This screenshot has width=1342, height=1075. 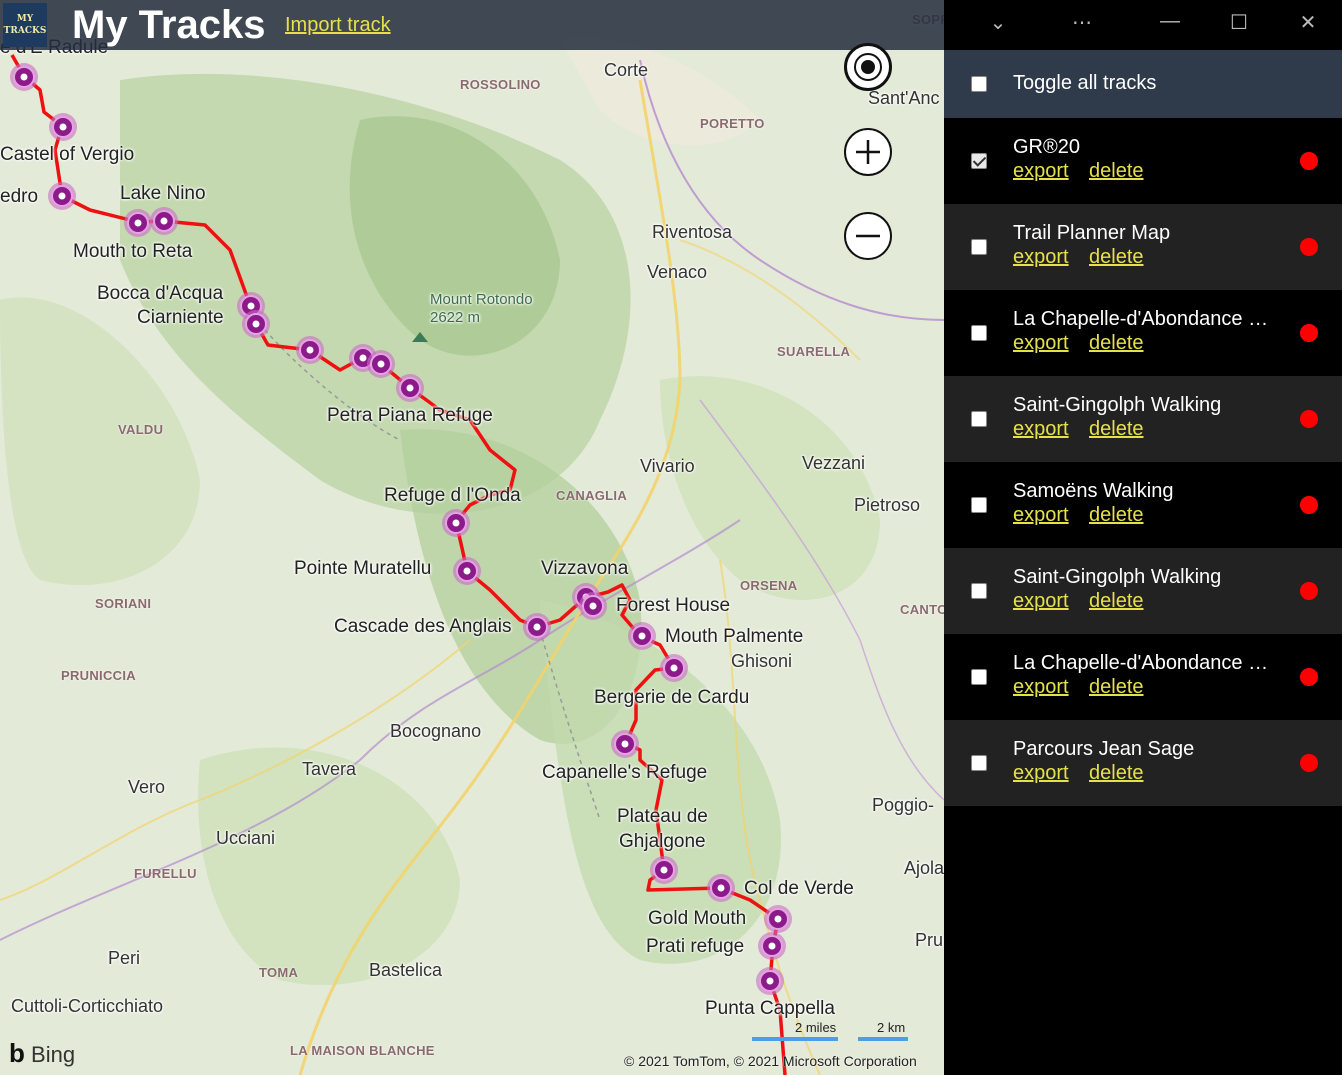 I want to click on map-place-label: Ucciani, so click(x=246, y=838).